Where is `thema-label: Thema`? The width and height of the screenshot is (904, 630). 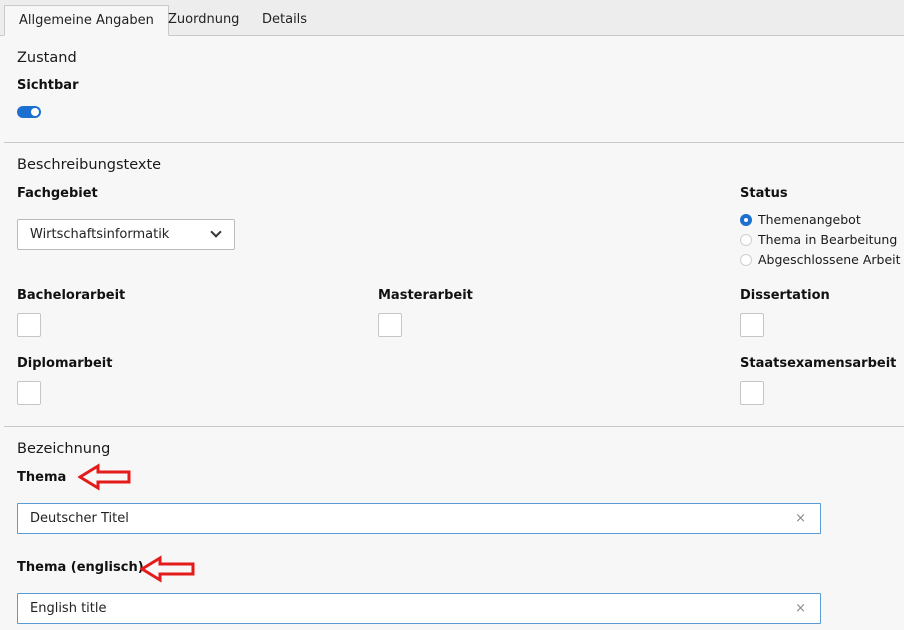
thema-label: Thema is located at coordinates (42, 477).